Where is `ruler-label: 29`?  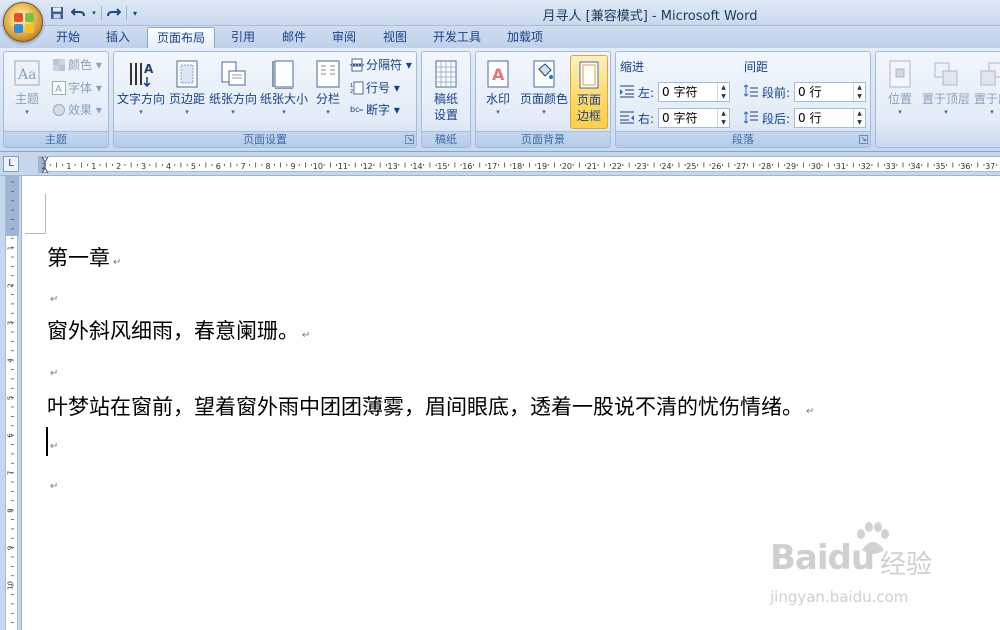 ruler-label: 29 is located at coordinates (791, 166).